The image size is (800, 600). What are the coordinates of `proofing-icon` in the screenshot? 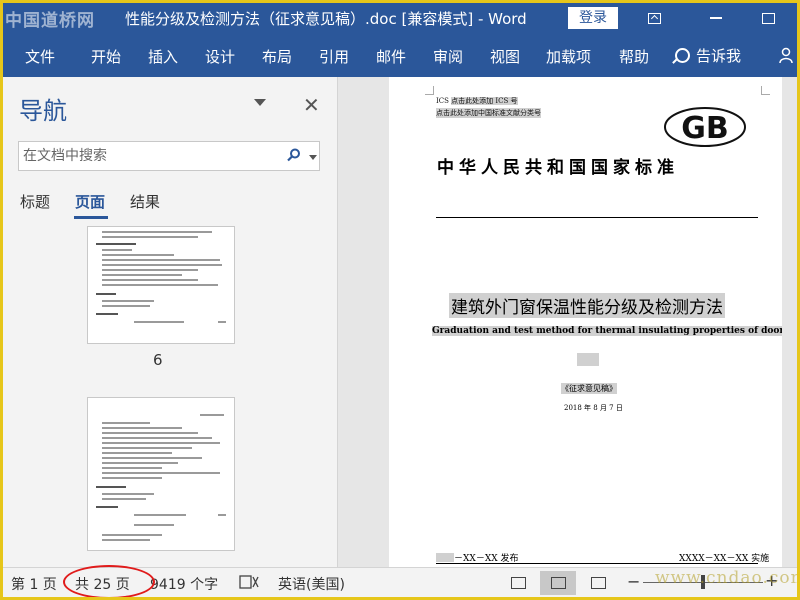 It's located at (249, 582).